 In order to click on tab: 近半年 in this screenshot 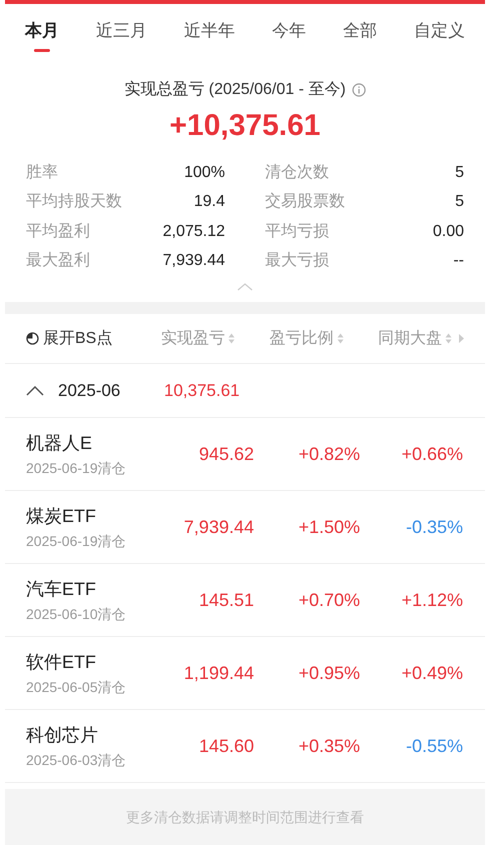, I will do `click(209, 39)`.